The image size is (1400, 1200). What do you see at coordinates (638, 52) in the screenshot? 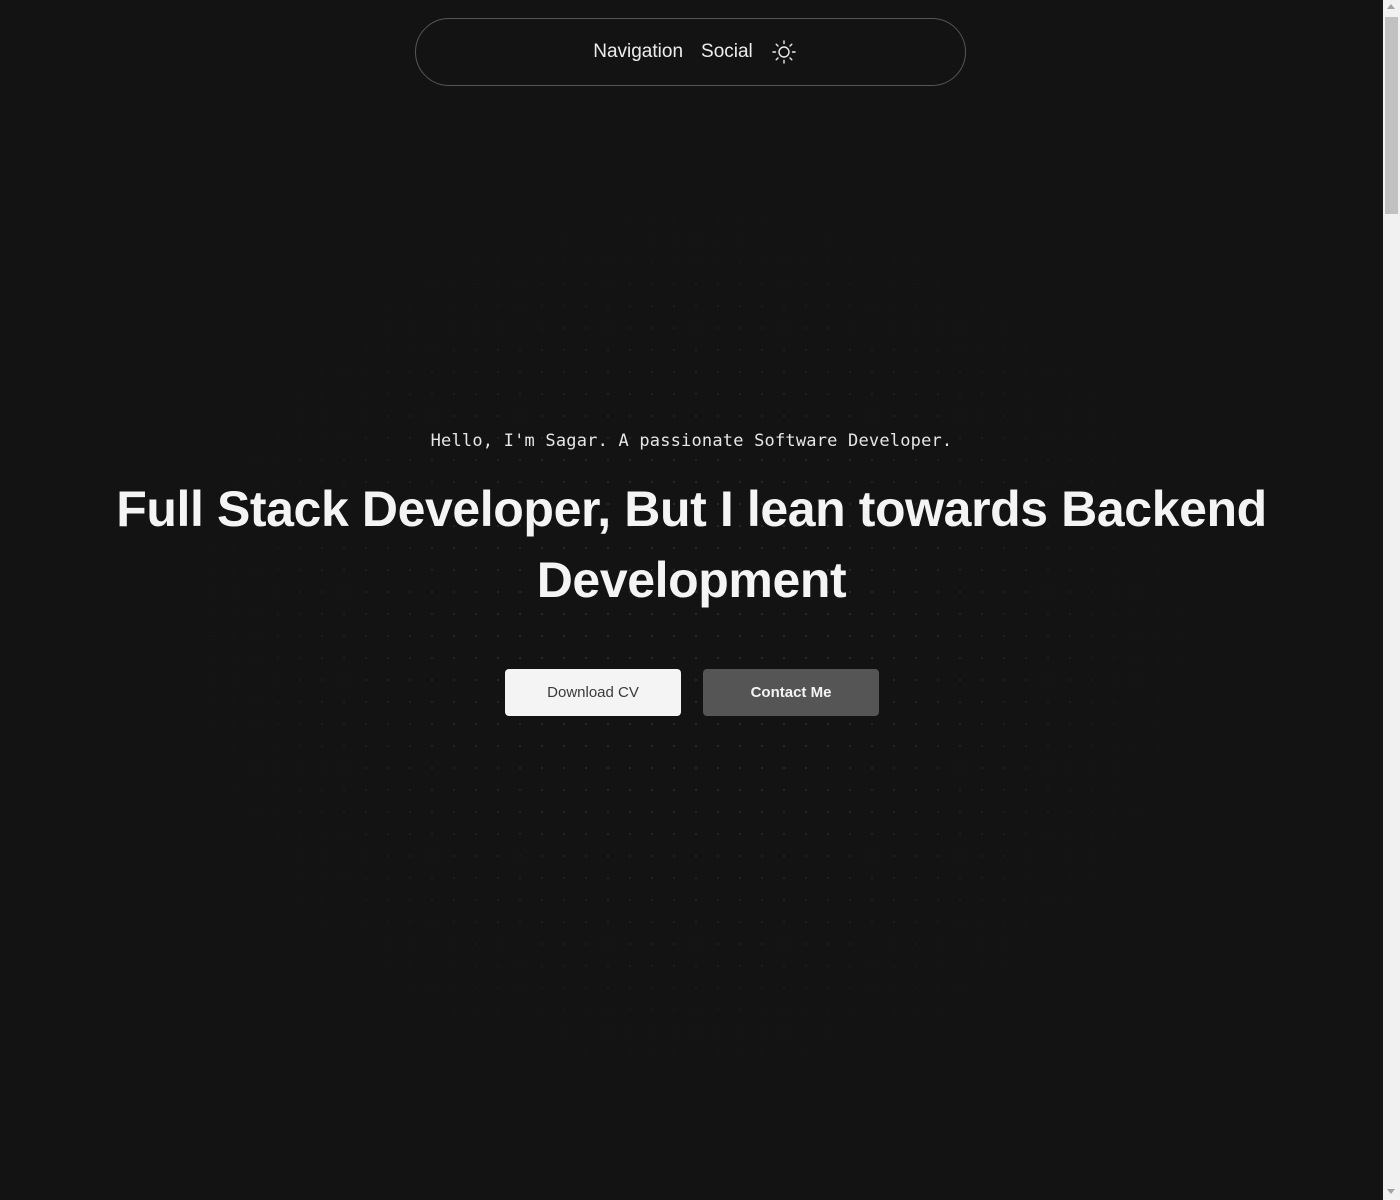
I see `nav-link-navigation: Navigation` at bounding box center [638, 52].